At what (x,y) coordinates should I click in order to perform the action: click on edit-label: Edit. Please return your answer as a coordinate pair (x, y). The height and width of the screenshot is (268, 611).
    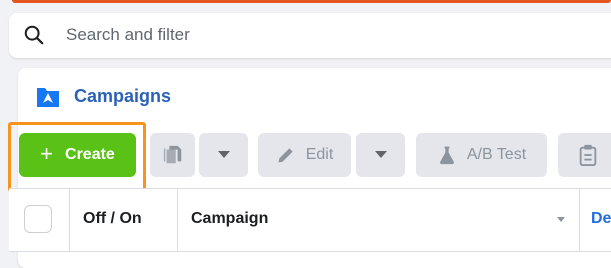
    Looking at the image, I should click on (319, 154).